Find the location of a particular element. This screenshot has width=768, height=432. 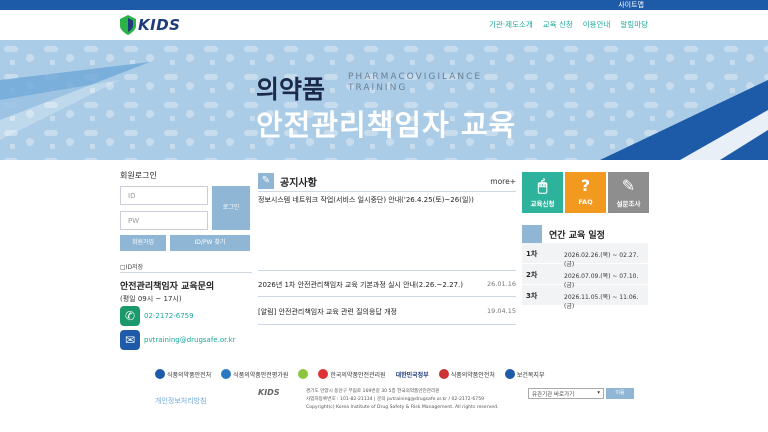

schedule-accent-bar is located at coordinates (532, 234).